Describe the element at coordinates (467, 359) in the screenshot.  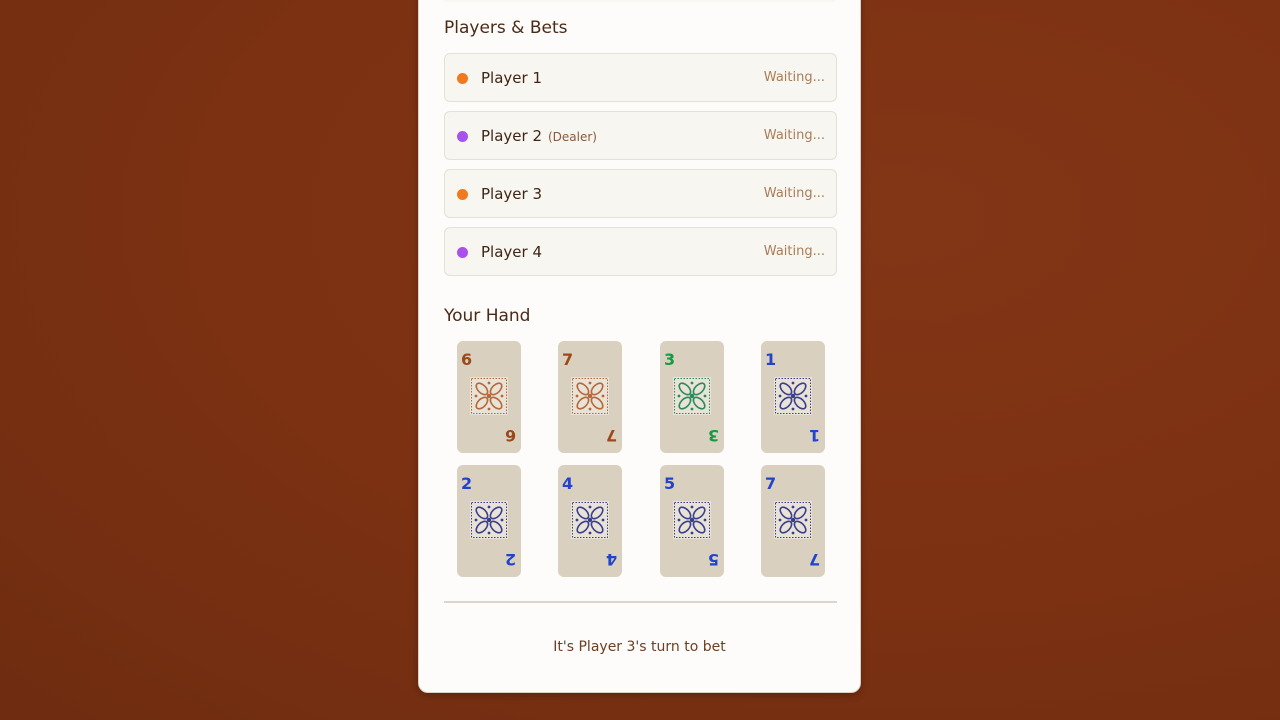
I see `card-value: 6` at that location.